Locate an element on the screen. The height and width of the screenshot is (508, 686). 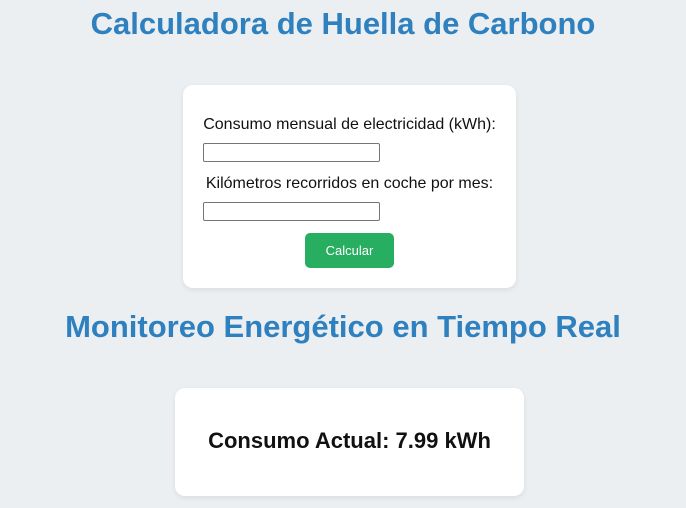
km-input is located at coordinates (291, 211).